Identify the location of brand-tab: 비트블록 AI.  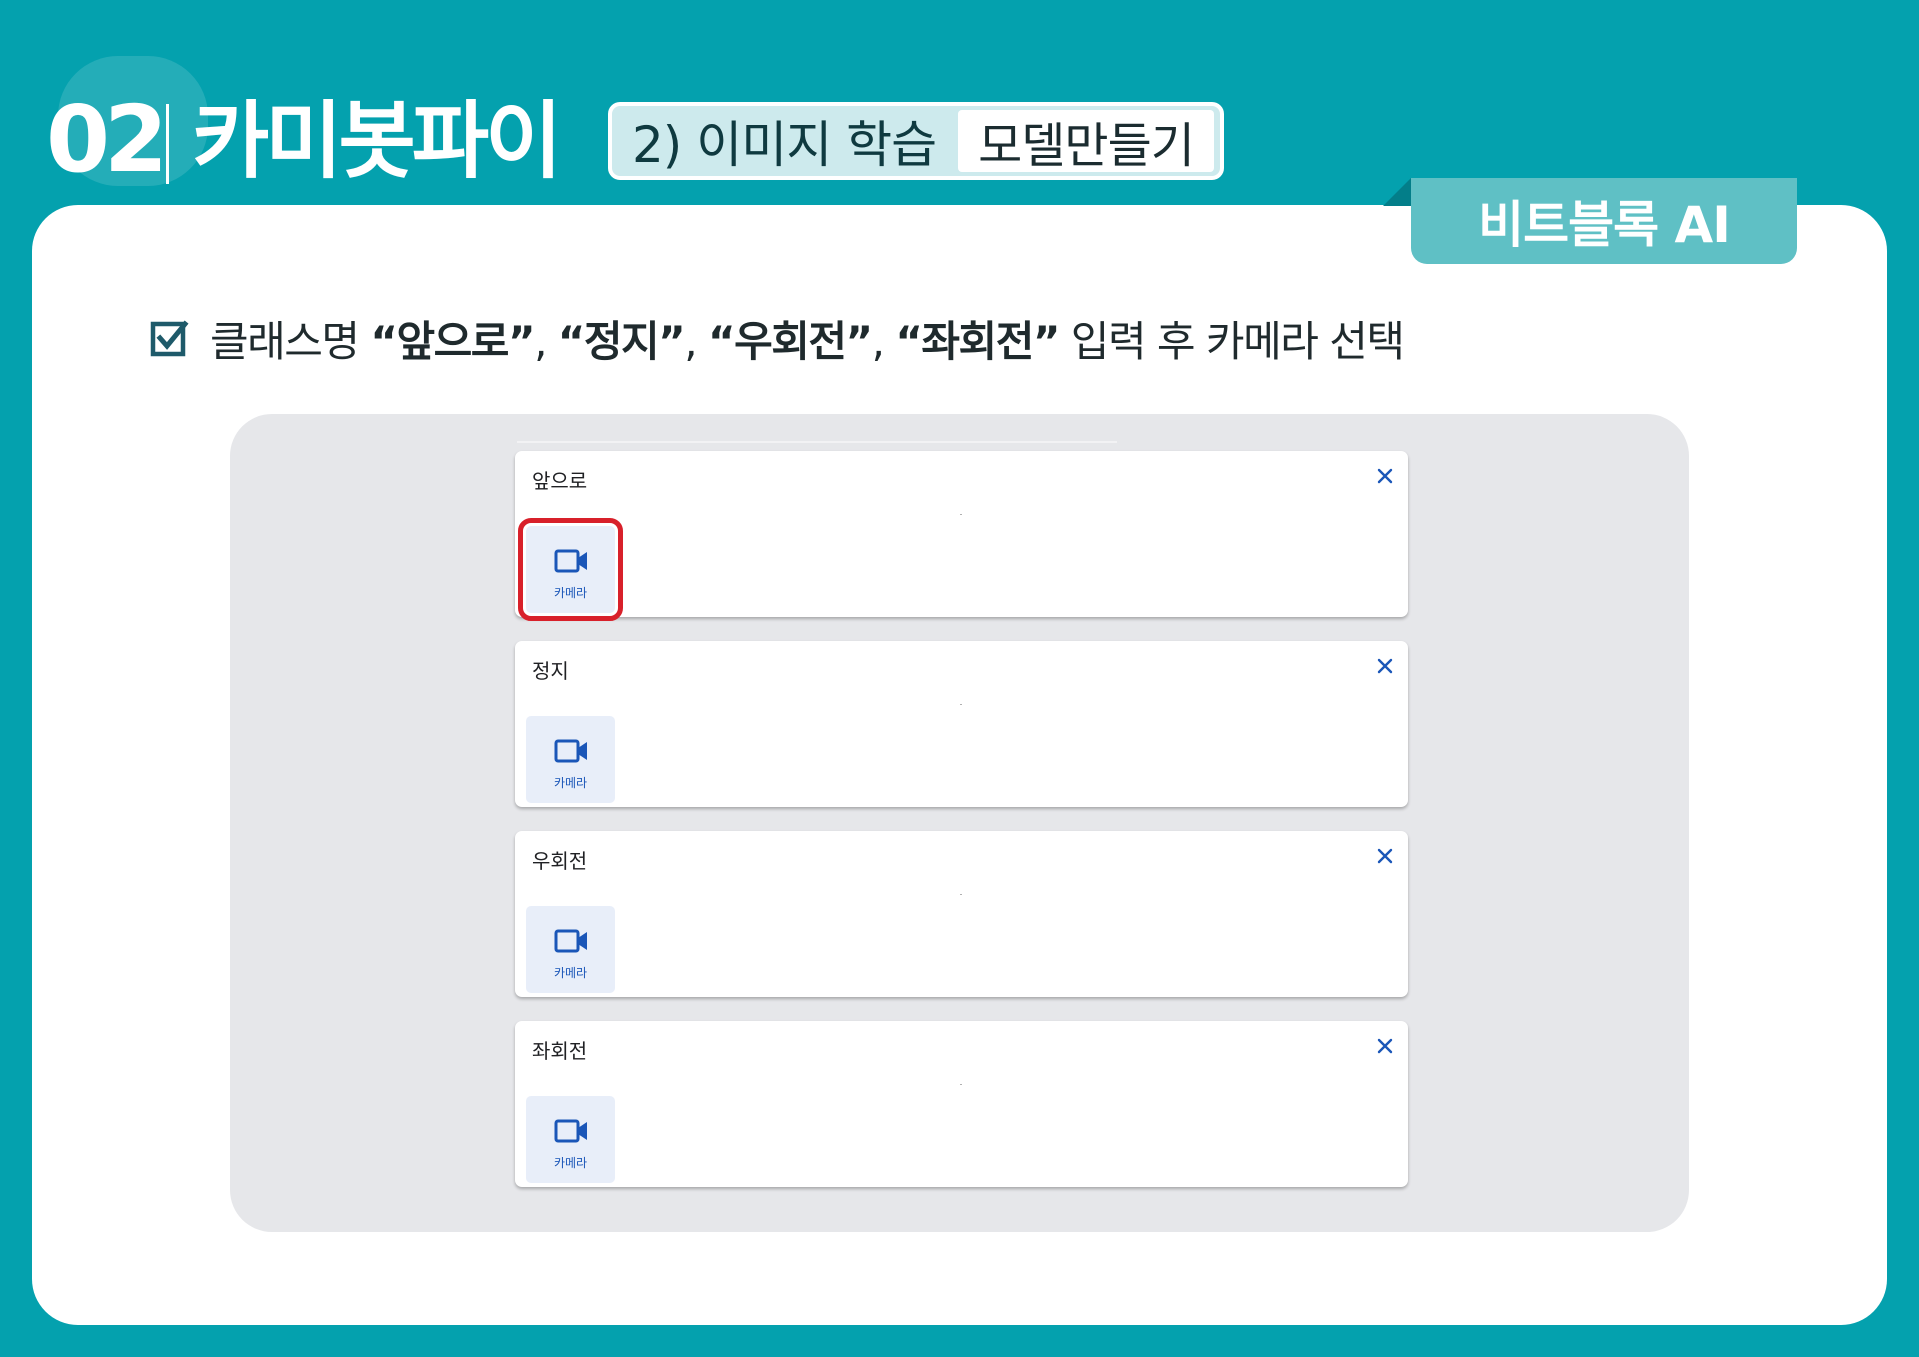
(1604, 221).